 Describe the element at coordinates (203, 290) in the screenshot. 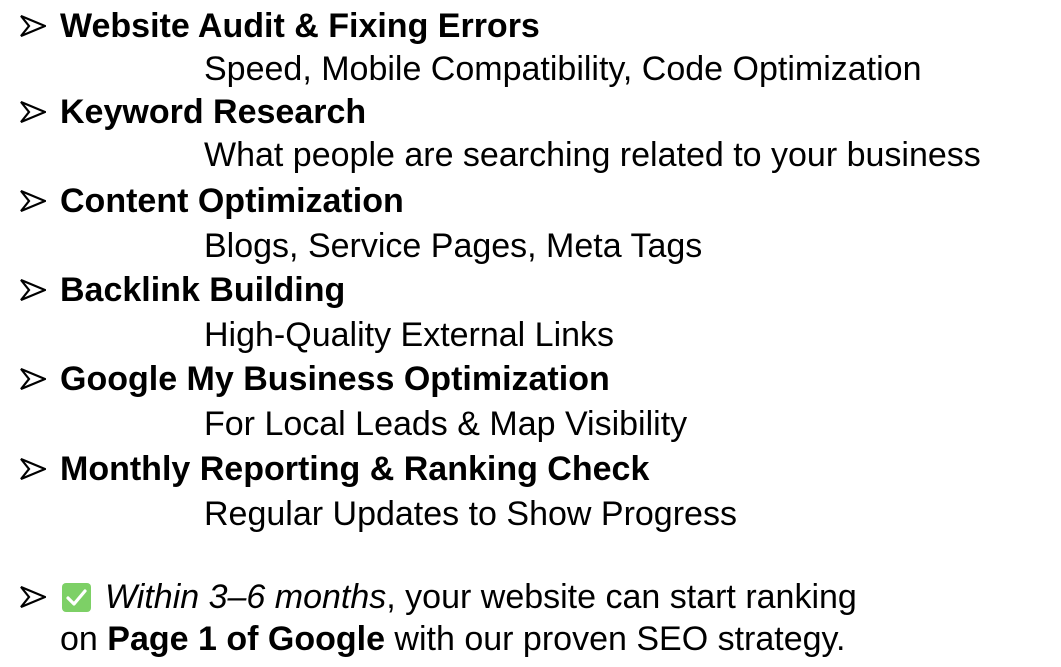

I see `item-title: Backlink Building` at that location.